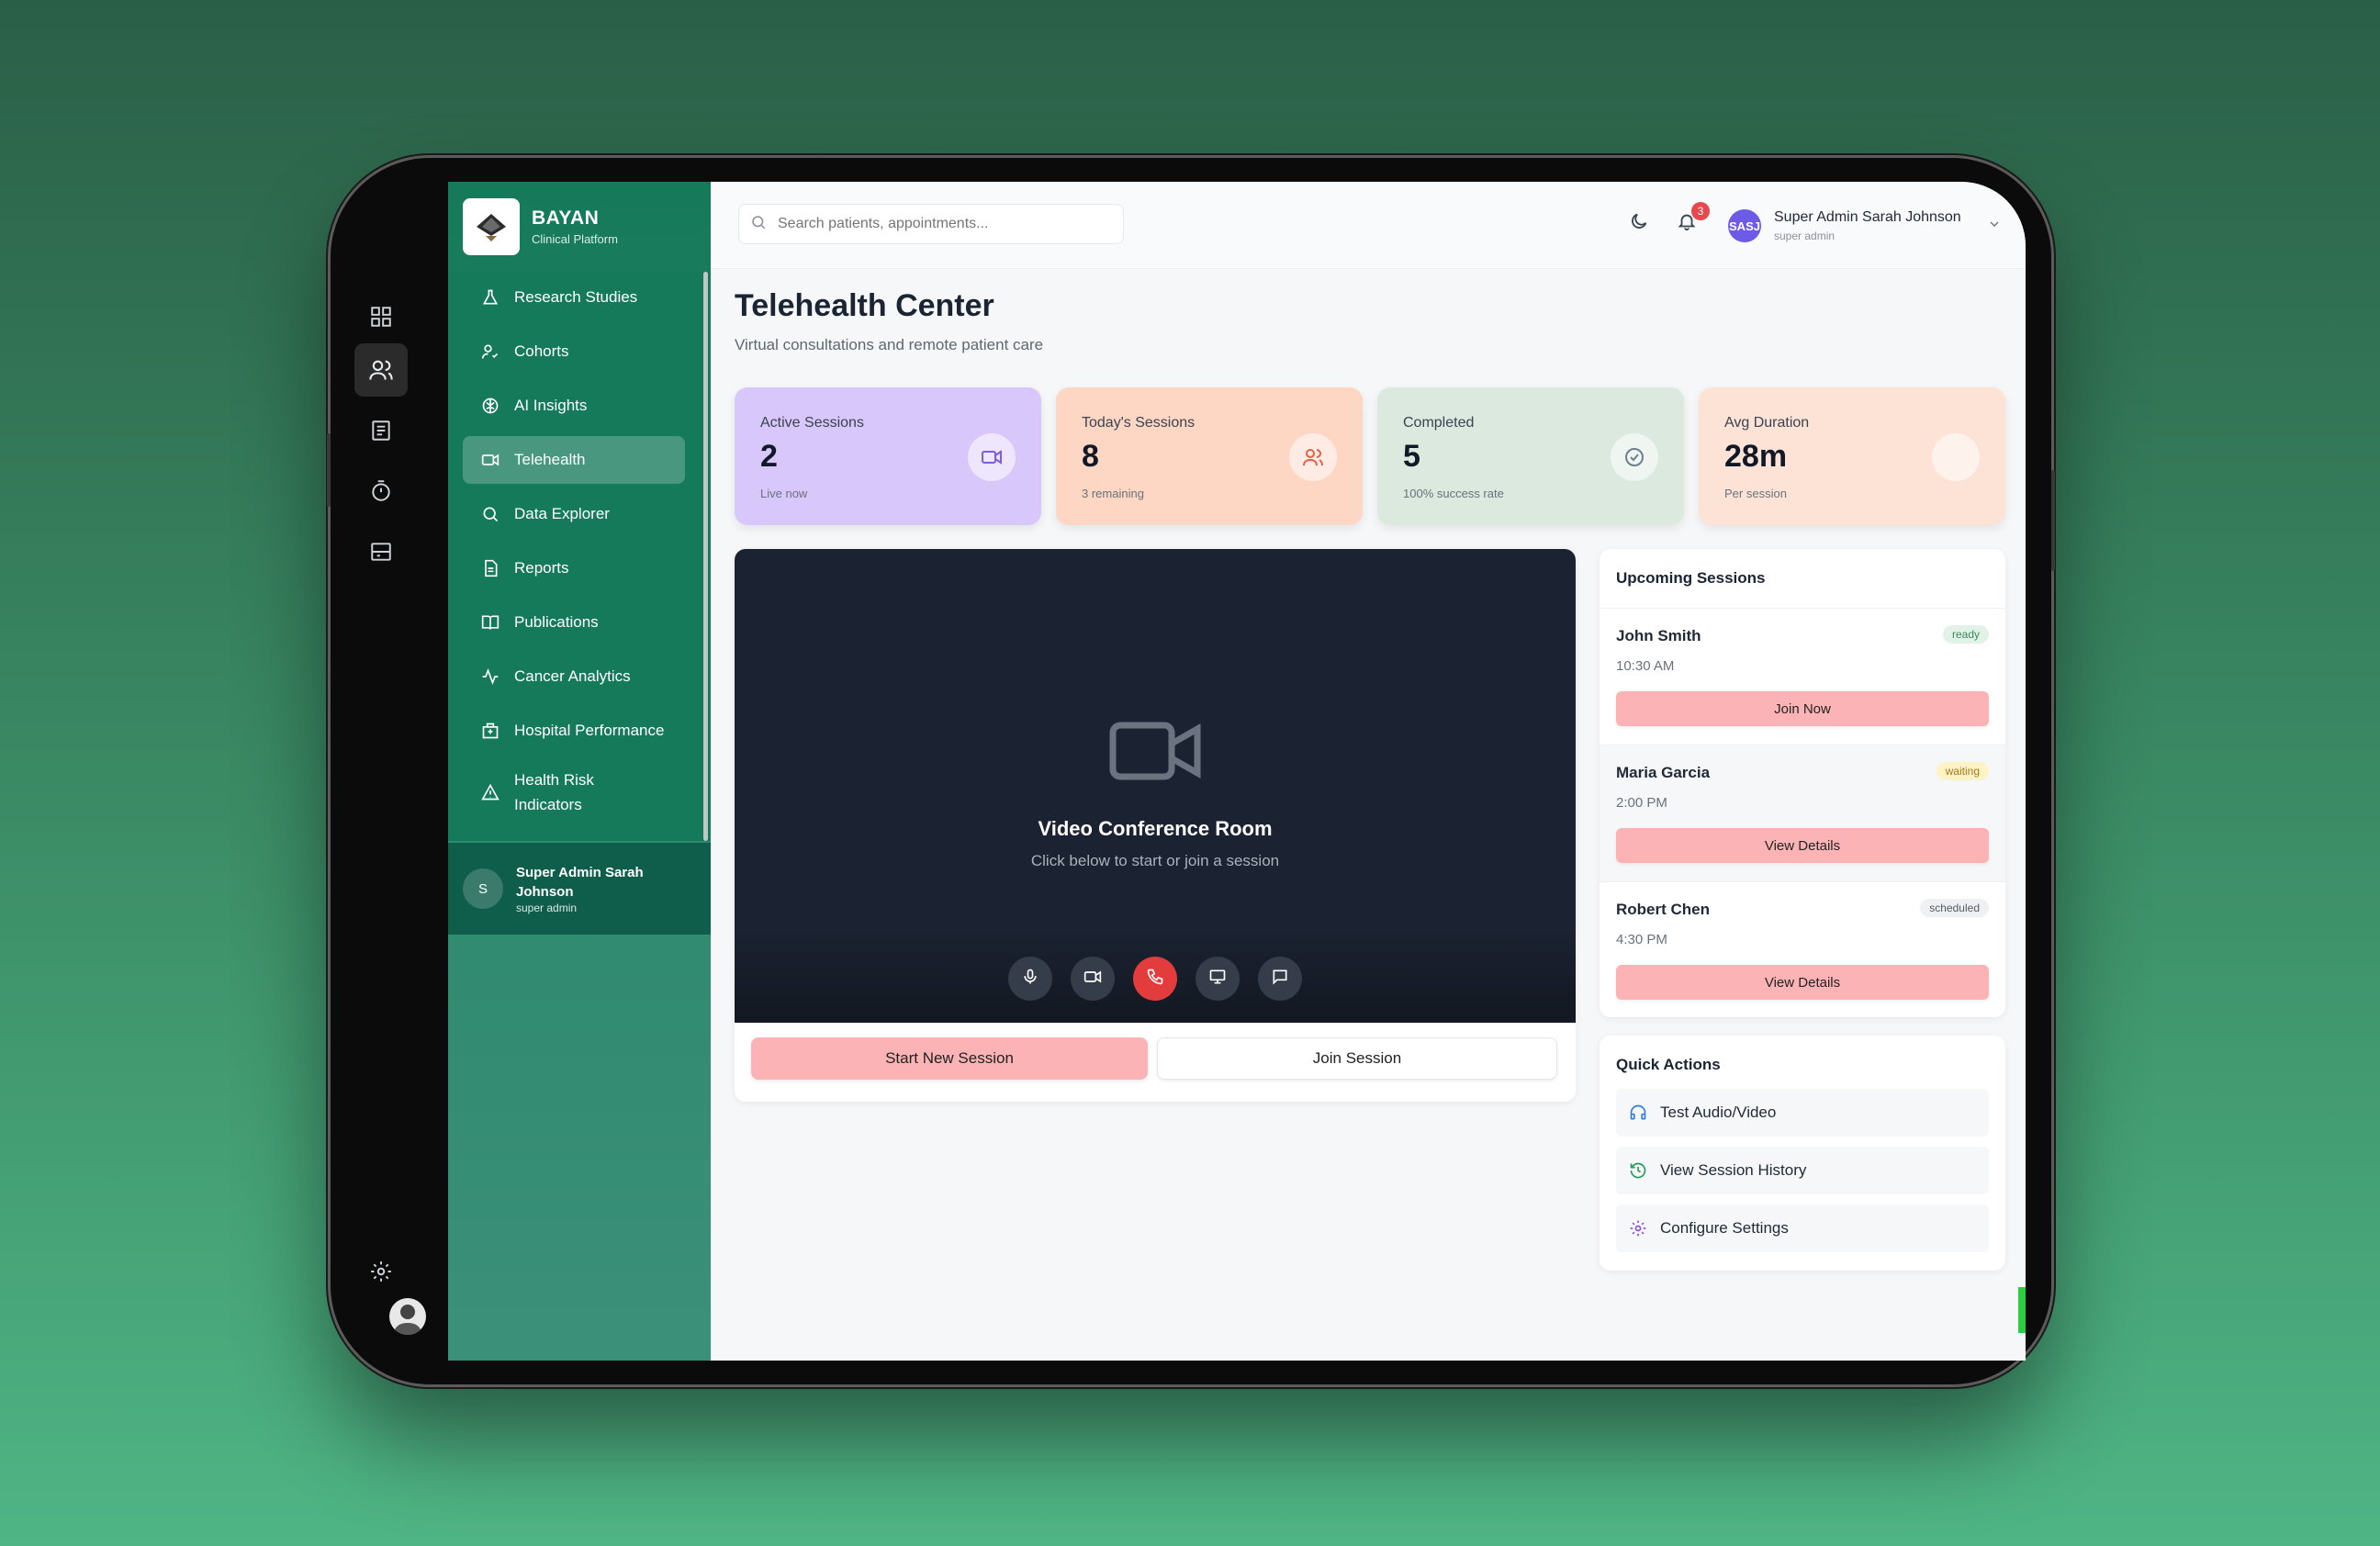 This screenshot has width=2380, height=1546. I want to click on stat-note: Live now, so click(784, 493).